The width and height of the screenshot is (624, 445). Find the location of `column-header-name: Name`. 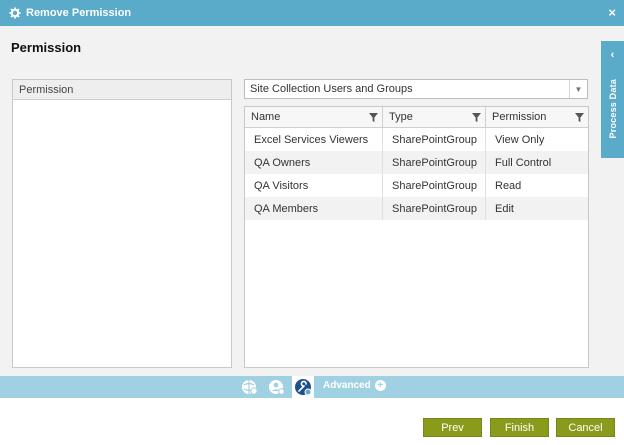

column-header-name: Name is located at coordinates (314, 117).